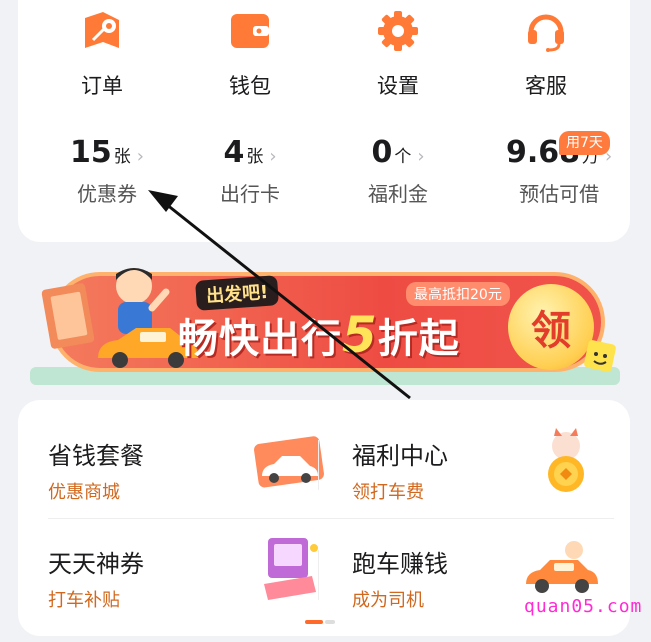 The width and height of the screenshot is (651, 642). What do you see at coordinates (388, 492) in the screenshot?
I see `service-desc: 领打车费` at bounding box center [388, 492].